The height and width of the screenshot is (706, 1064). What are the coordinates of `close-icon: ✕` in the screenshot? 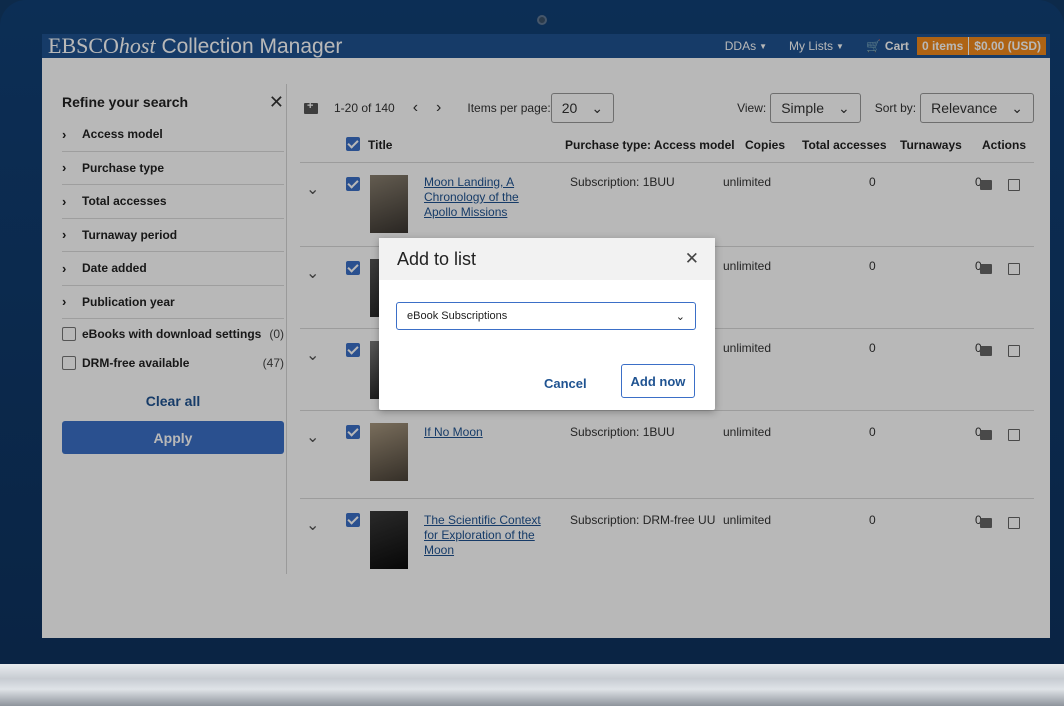 It's located at (692, 259).